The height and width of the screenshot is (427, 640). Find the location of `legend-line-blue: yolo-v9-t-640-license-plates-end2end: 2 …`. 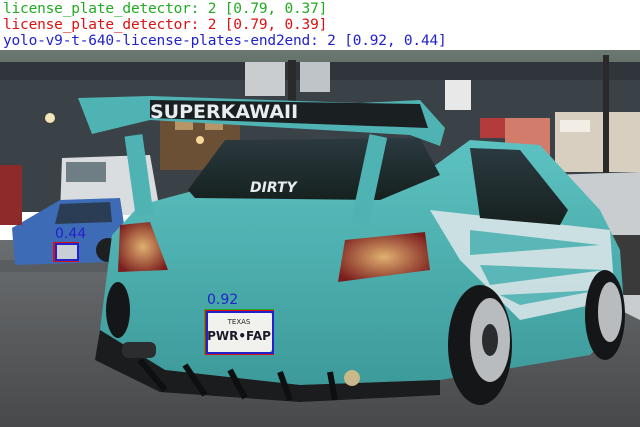

legend-line-blue: yolo-v9-t-640-license-plates-end2end: 2 … is located at coordinates (225, 41).